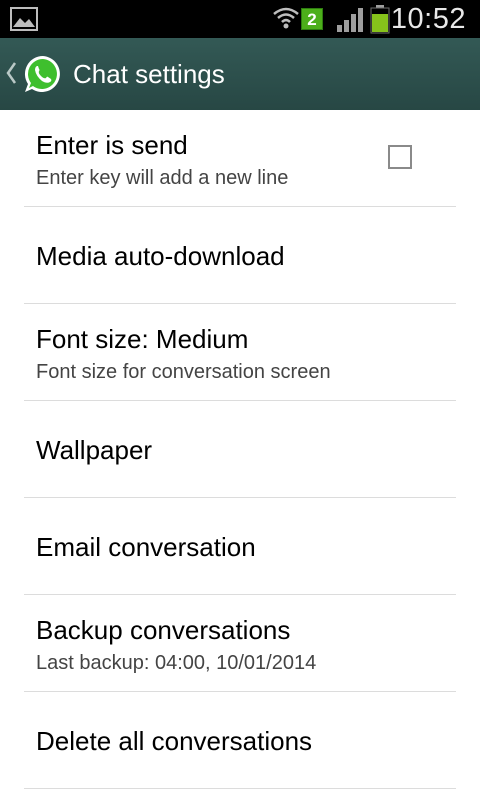 Image resolution: width=480 pixels, height=800 pixels. What do you see at coordinates (174, 741) in the screenshot?
I see `setting-title: Delete all conversations` at bounding box center [174, 741].